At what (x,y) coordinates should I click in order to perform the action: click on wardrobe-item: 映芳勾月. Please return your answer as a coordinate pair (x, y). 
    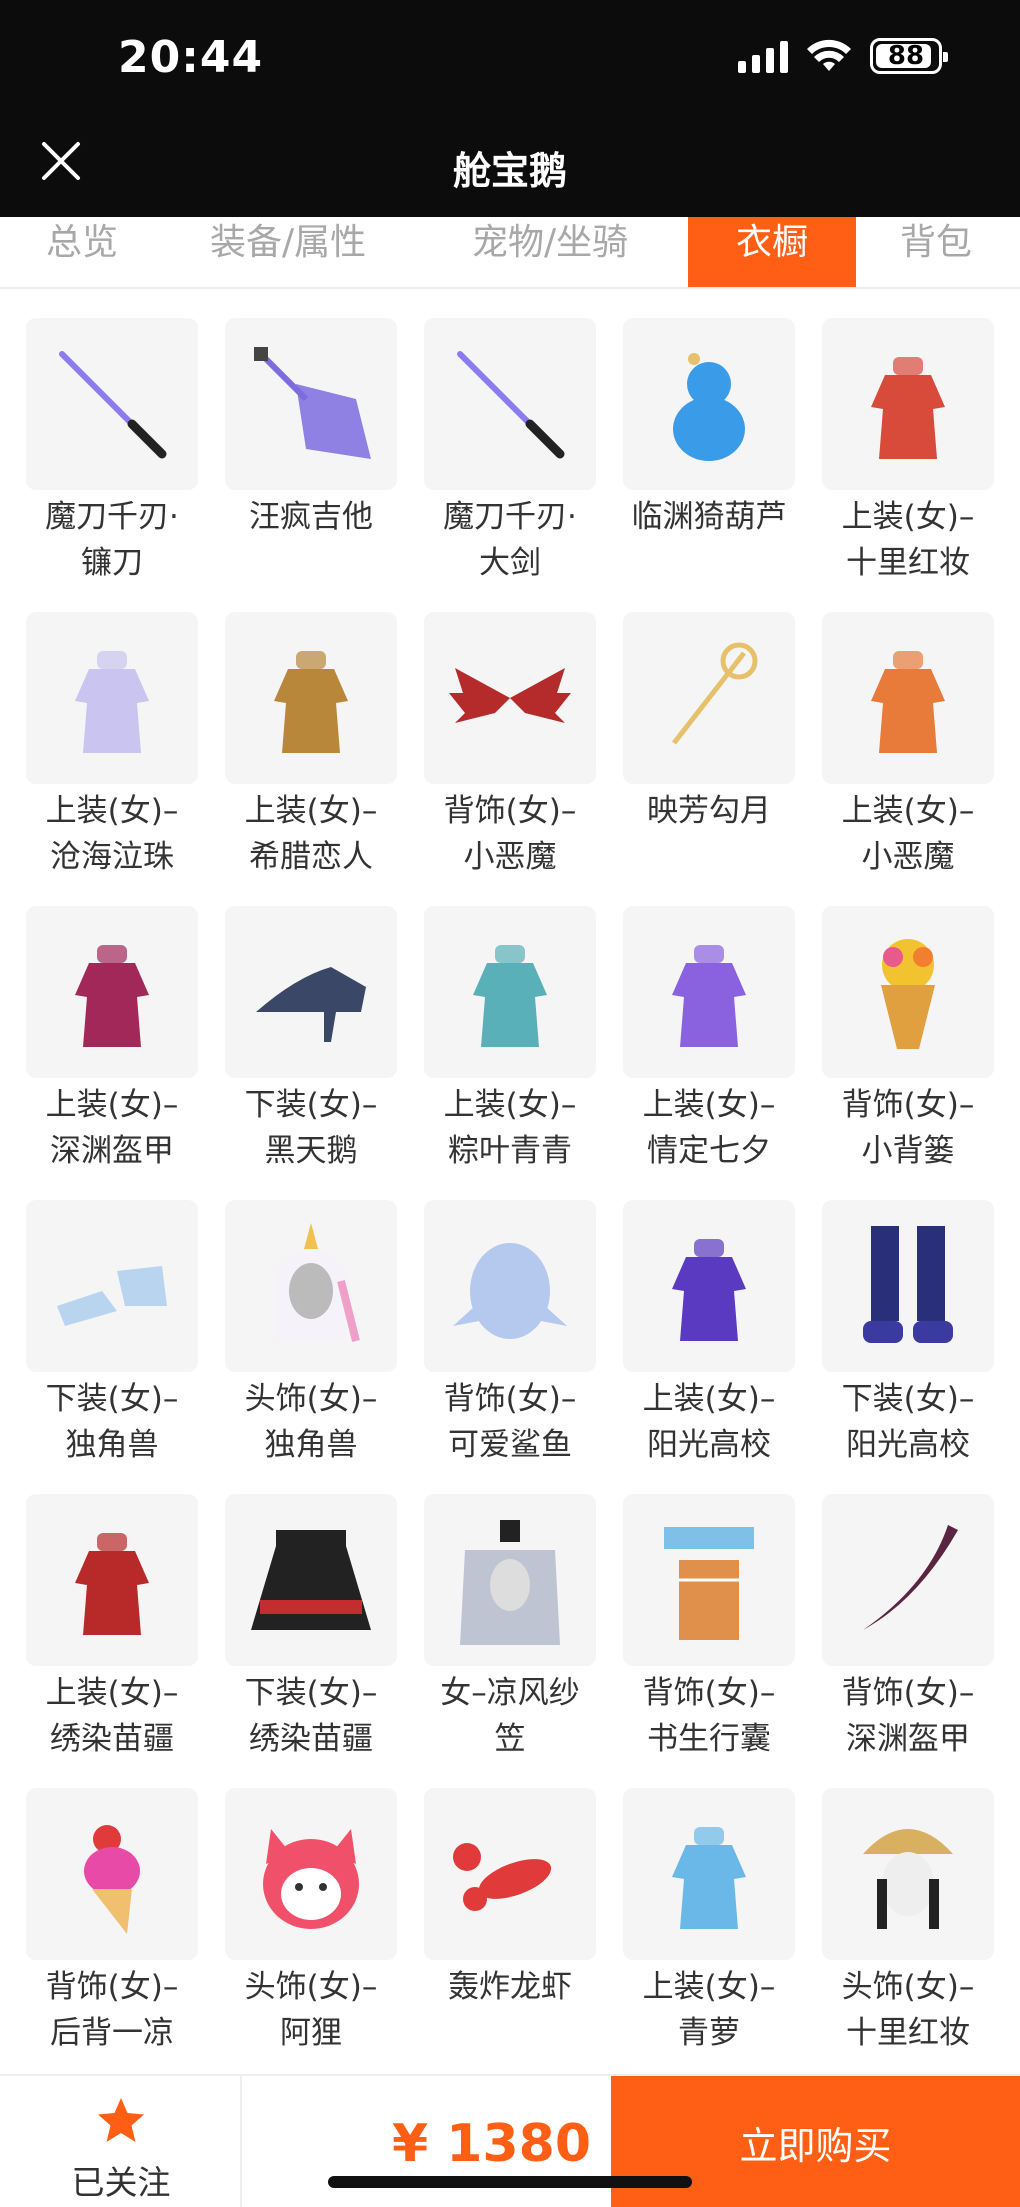
    Looking at the image, I should click on (709, 759).